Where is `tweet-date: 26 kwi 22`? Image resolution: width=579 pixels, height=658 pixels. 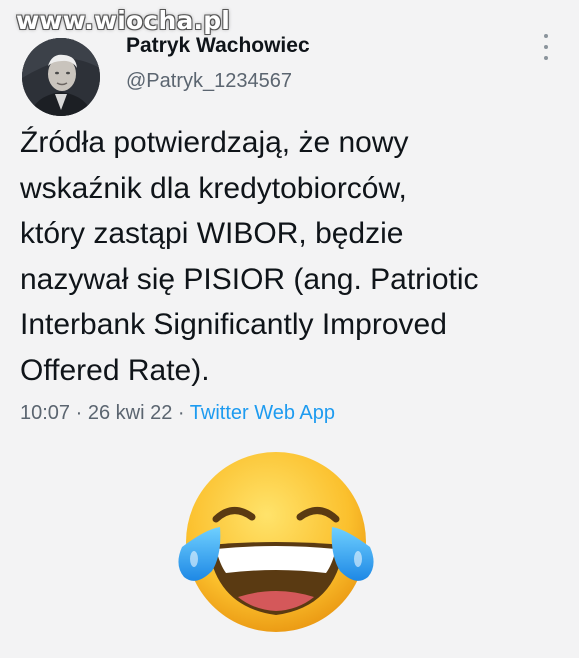 tweet-date: 26 kwi 22 is located at coordinates (130, 413).